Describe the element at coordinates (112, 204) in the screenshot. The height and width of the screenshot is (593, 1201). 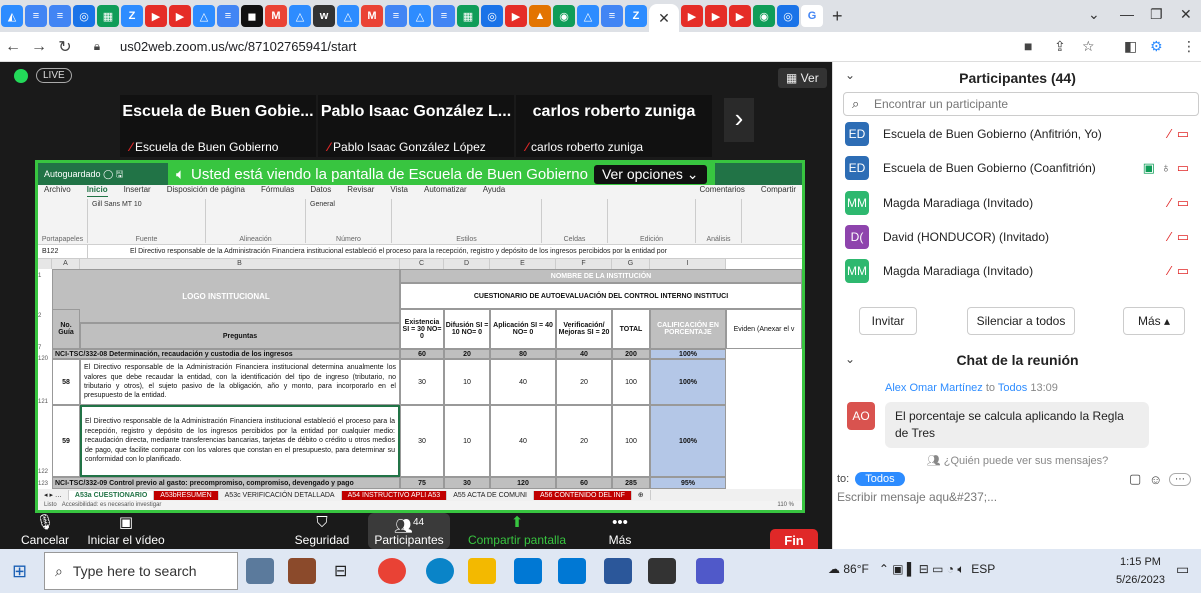
I see `font-name-field: Gill Sans MT` at that location.